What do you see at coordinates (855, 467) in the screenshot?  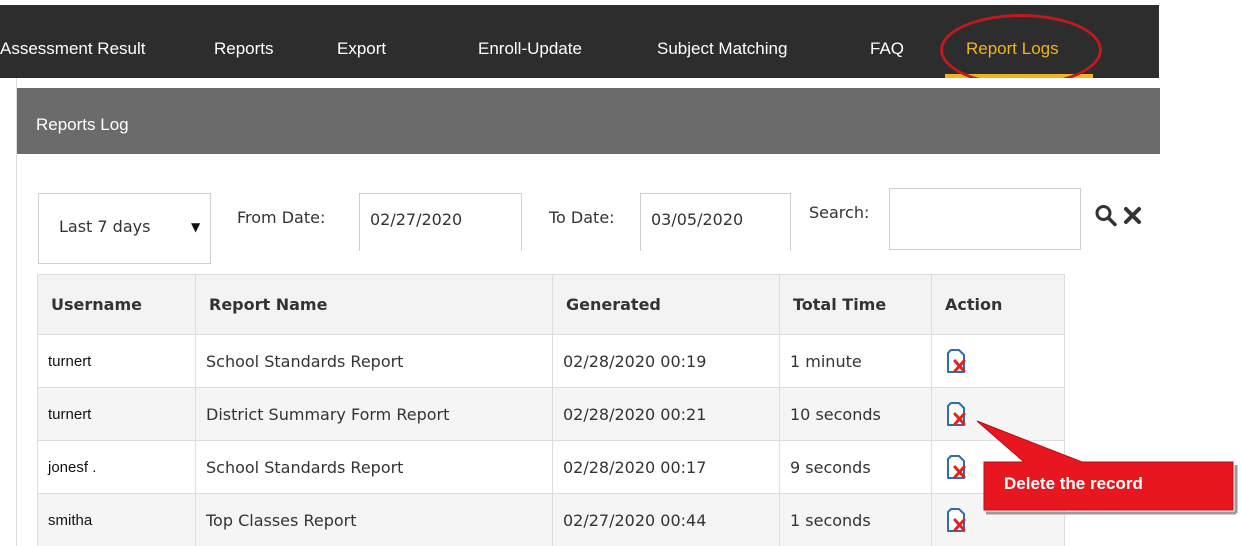 I see `cell-total-time: 9 seconds` at bounding box center [855, 467].